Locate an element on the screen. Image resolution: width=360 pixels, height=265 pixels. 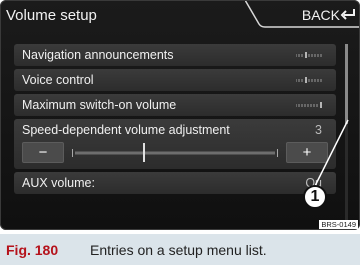
reference-code: BRS-0149 is located at coordinates (338, 224).